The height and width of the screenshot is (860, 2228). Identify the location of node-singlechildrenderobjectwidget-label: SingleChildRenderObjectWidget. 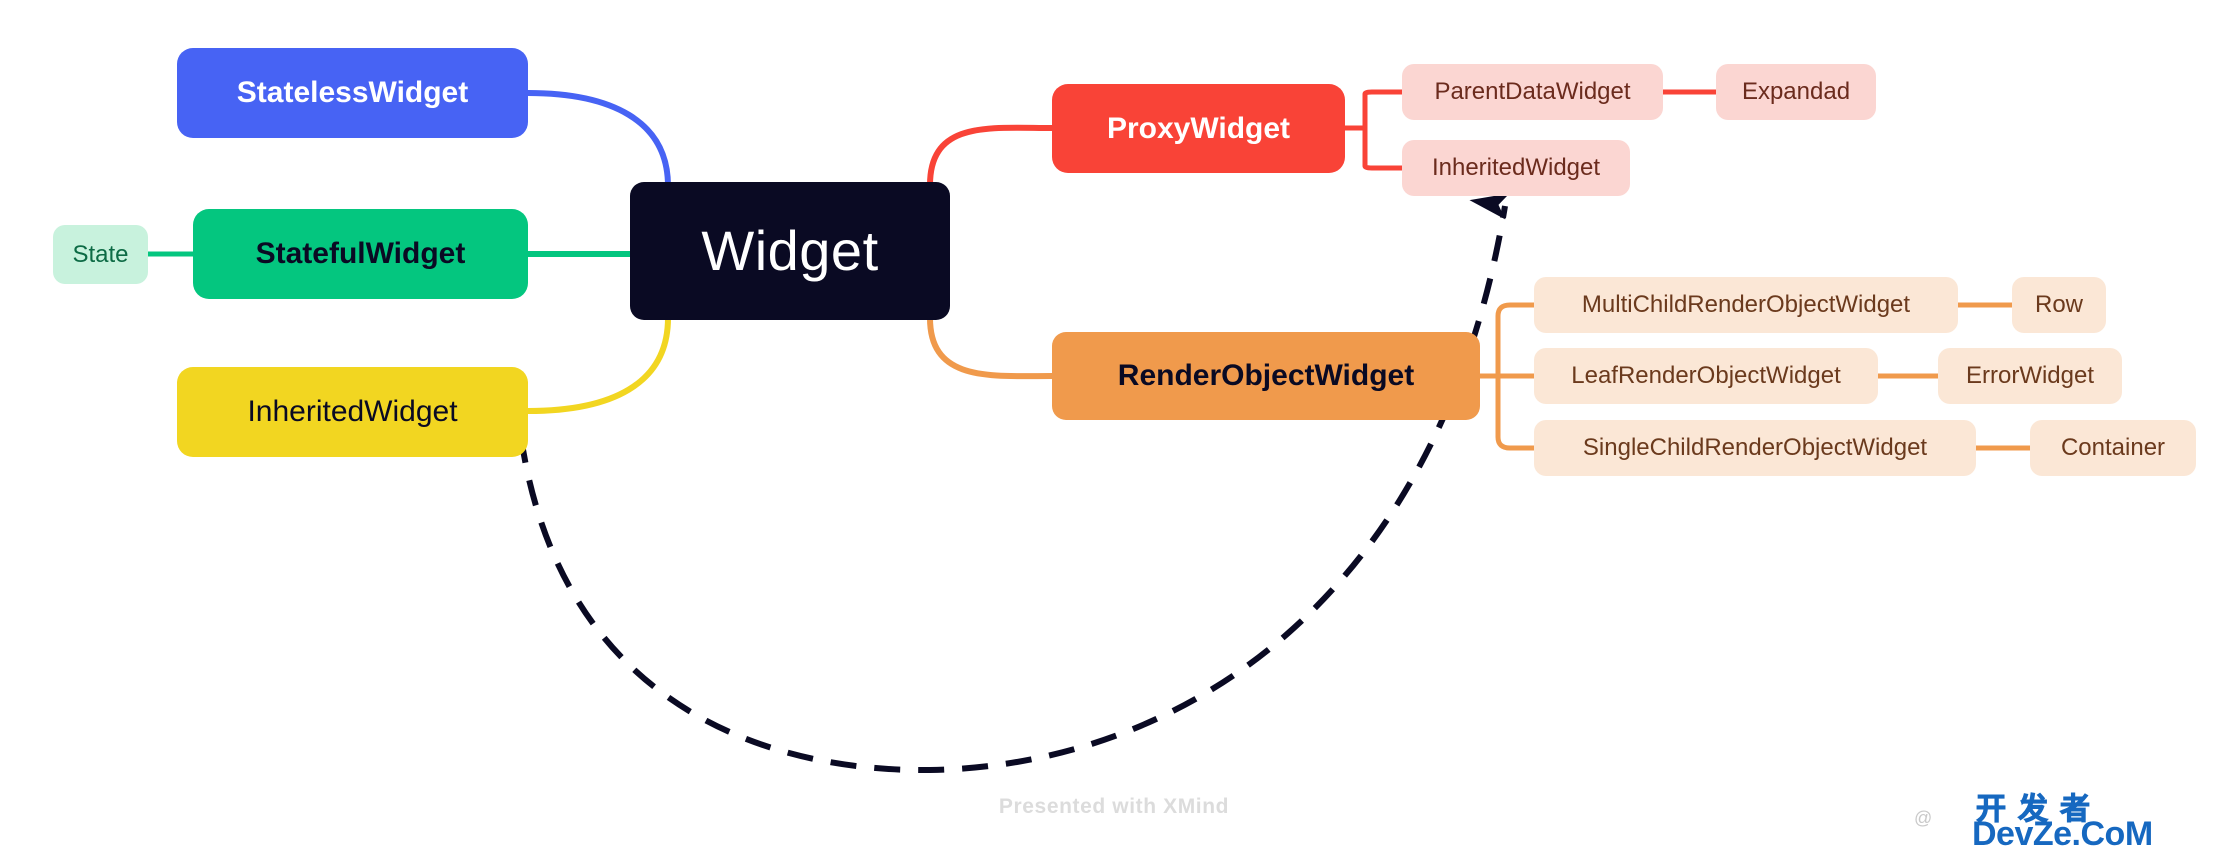
(1755, 447).